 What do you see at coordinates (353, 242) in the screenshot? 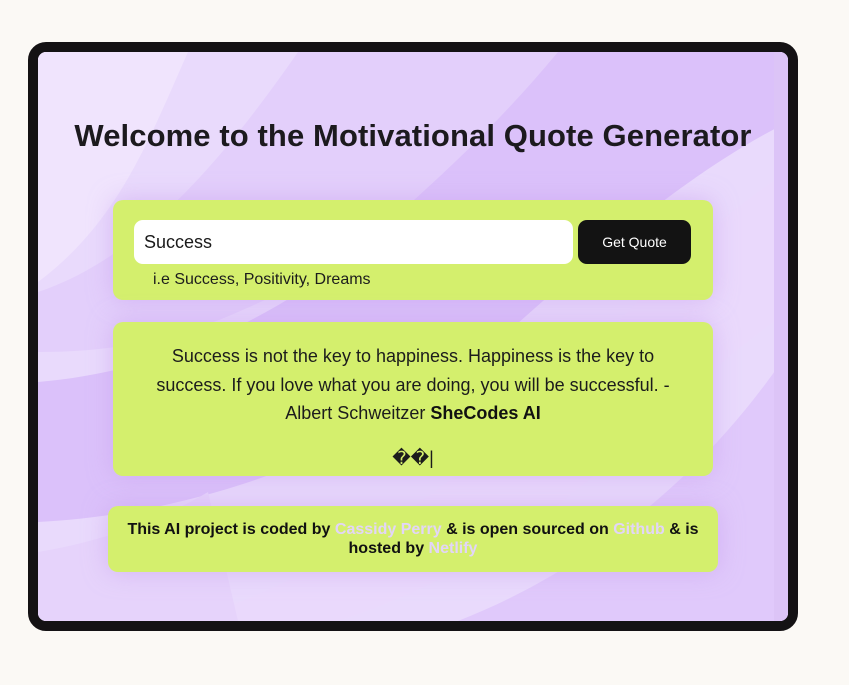
I see `search-input` at bounding box center [353, 242].